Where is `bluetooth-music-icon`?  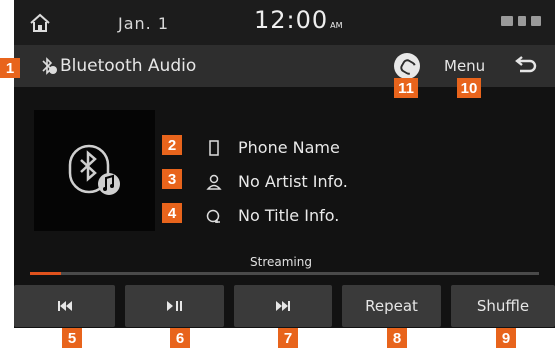 bluetooth-music-icon is located at coordinates (94, 169).